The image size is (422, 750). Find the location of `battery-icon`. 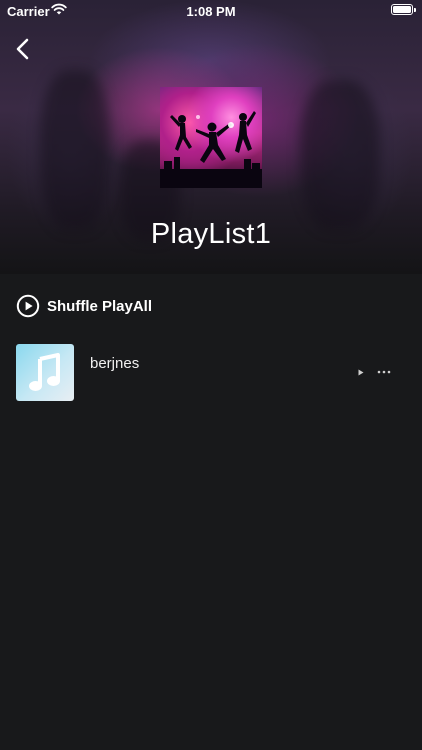

battery-icon is located at coordinates (403, 9).